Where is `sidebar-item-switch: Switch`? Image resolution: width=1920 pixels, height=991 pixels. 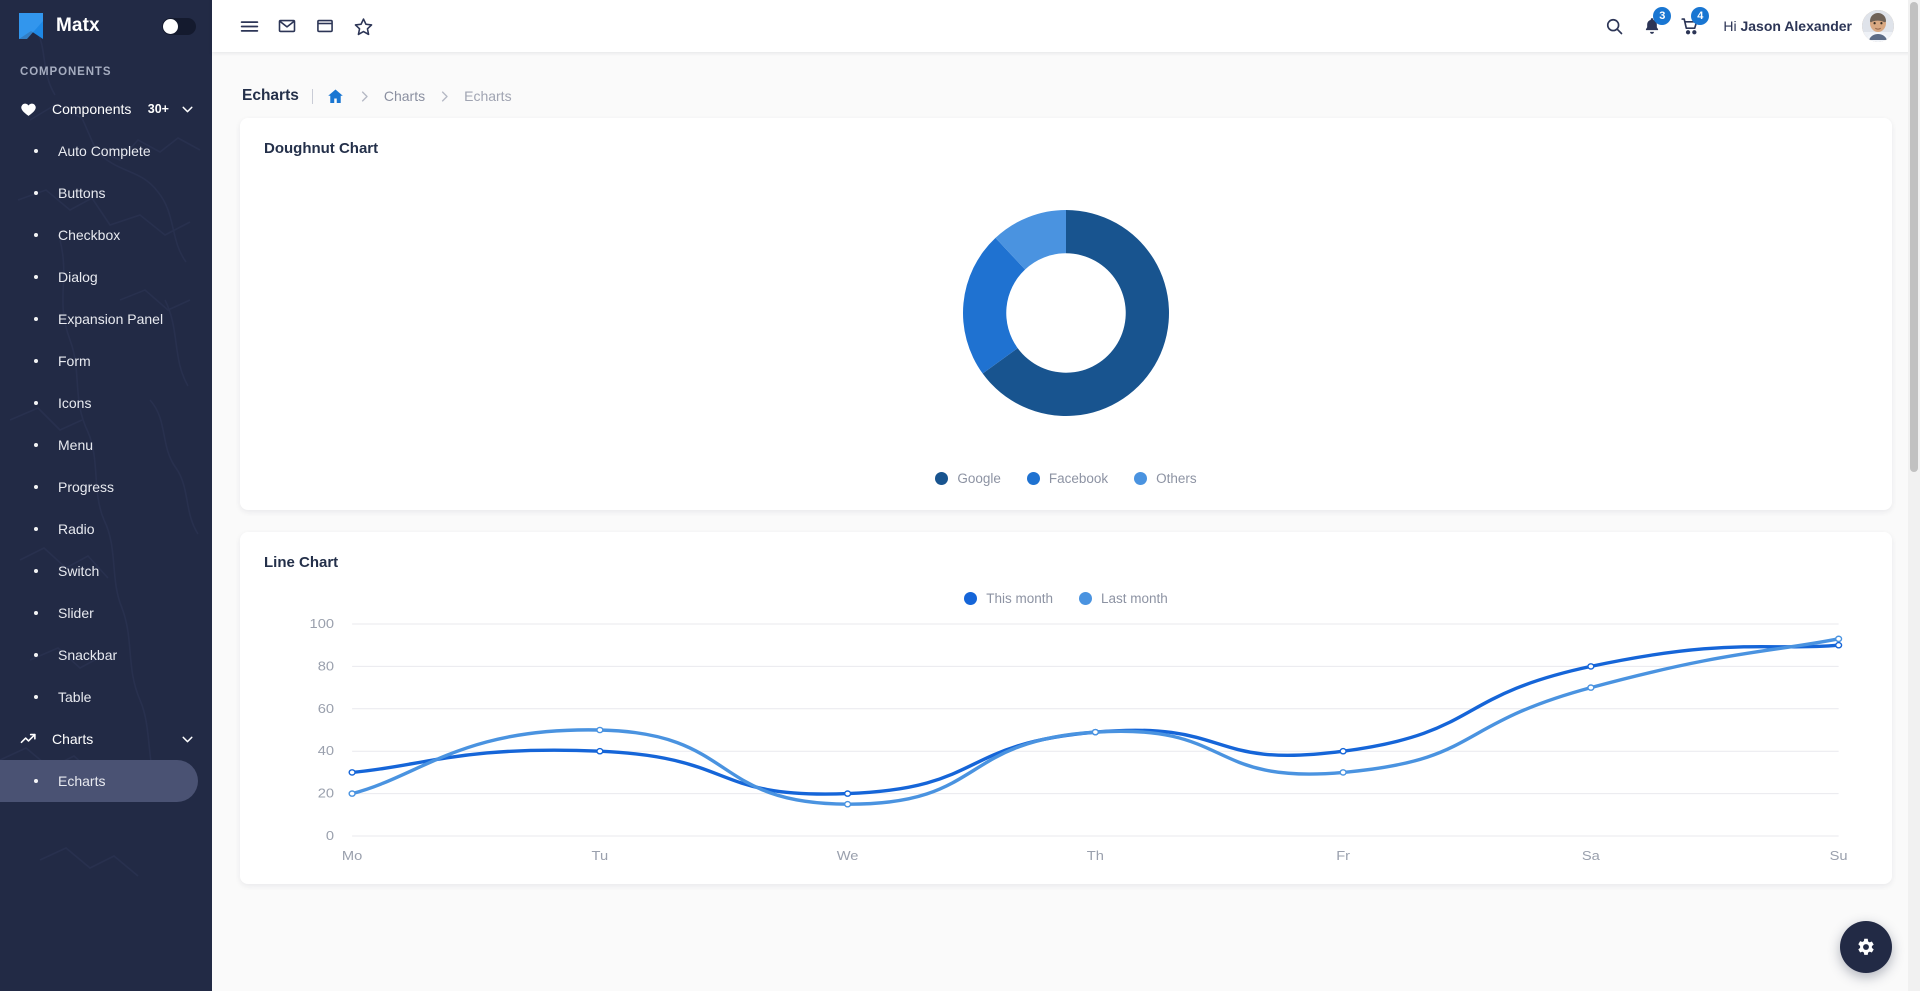
sidebar-item-switch: Switch is located at coordinates (99, 571).